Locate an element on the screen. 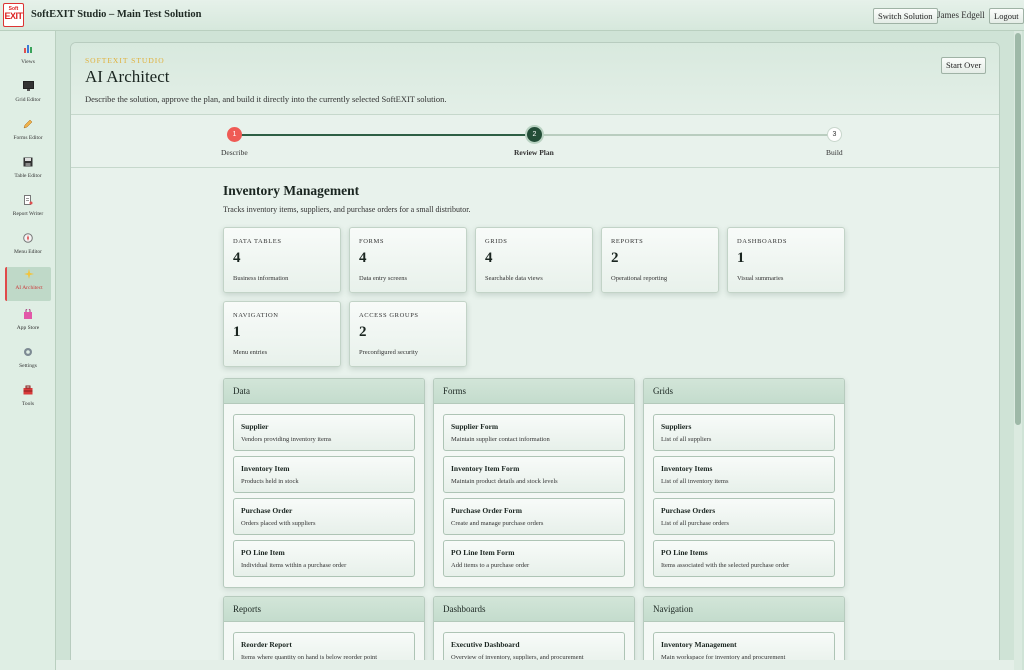 The height and width of the screenshot is (670, 1024). vertical-scrollbar is located at coordinates (1018, 350).